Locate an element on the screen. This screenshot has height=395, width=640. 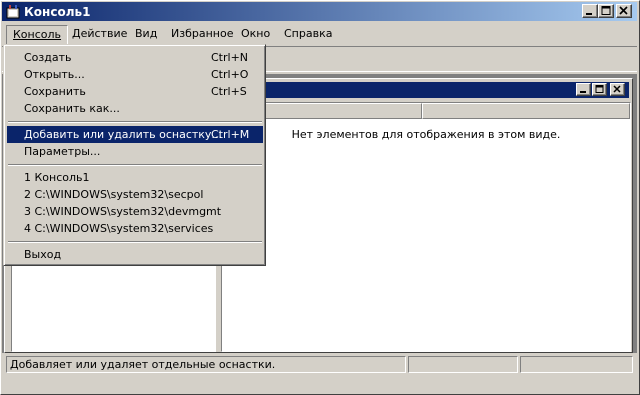
maximize-button is located at coordinates (606, 11).